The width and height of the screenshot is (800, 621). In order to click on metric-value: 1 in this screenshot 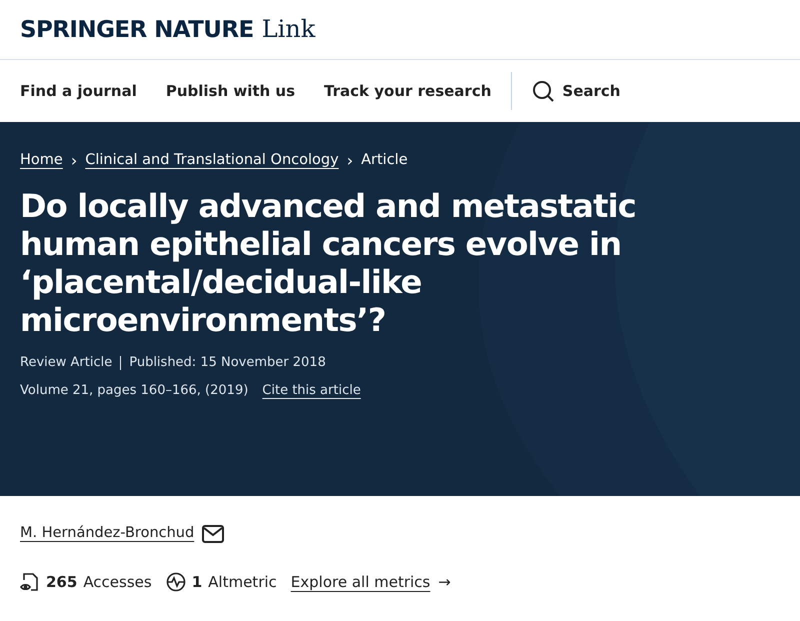, I will do `click(197, 582)`.